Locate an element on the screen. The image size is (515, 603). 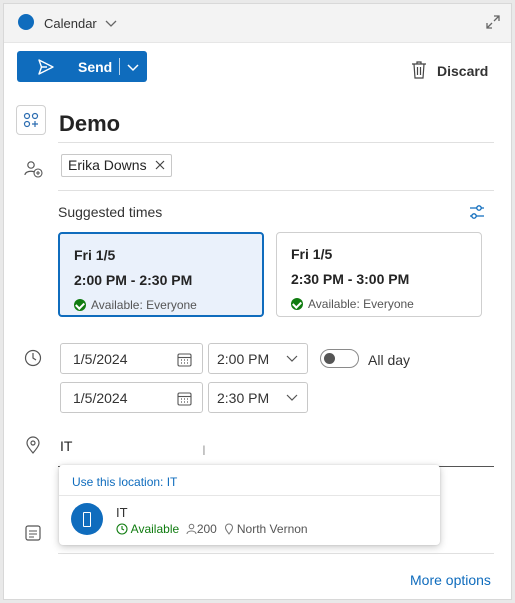
title-bar: Calendar is located at coordinates (257, 23).